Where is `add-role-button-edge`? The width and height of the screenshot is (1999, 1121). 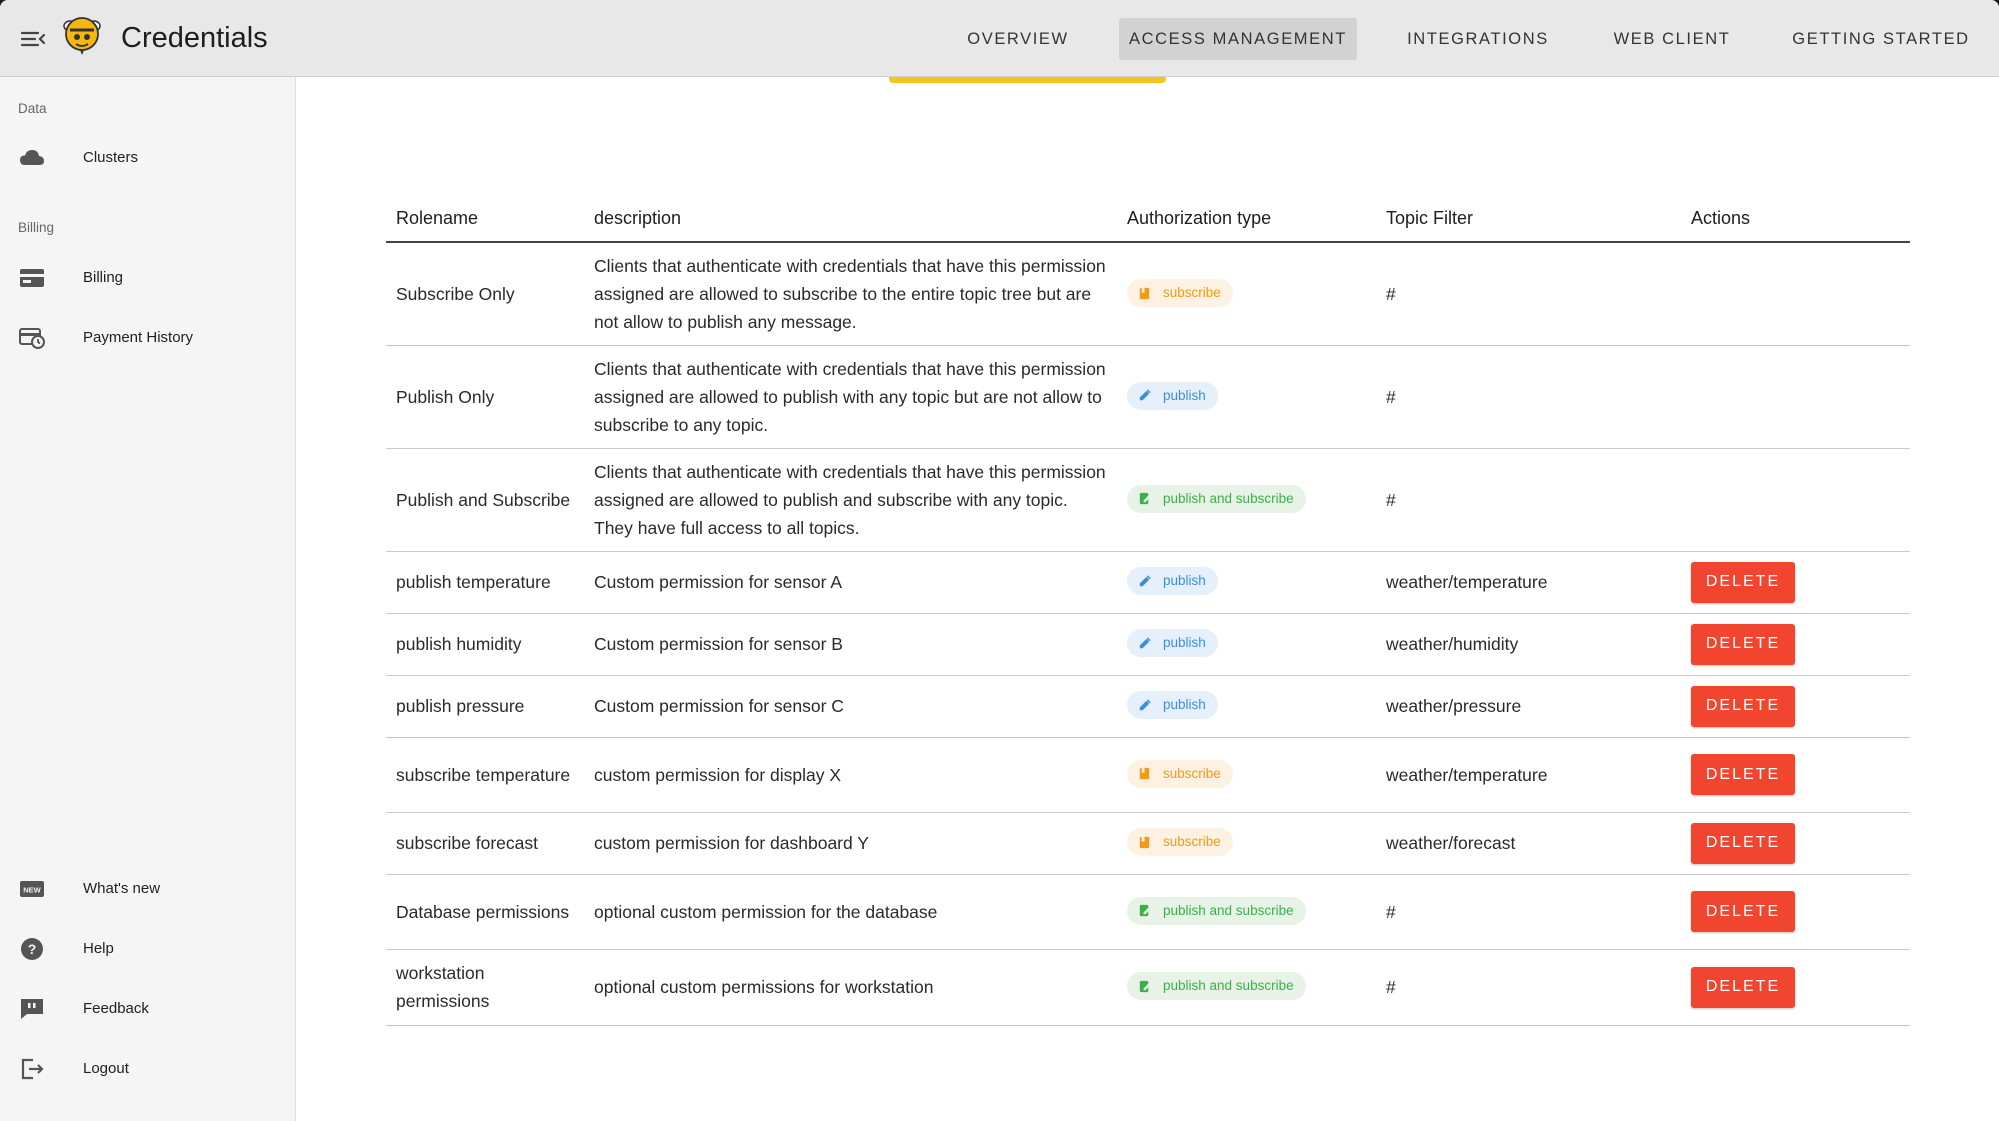
add-role-button-edge is located at coordinates (1027, 80).